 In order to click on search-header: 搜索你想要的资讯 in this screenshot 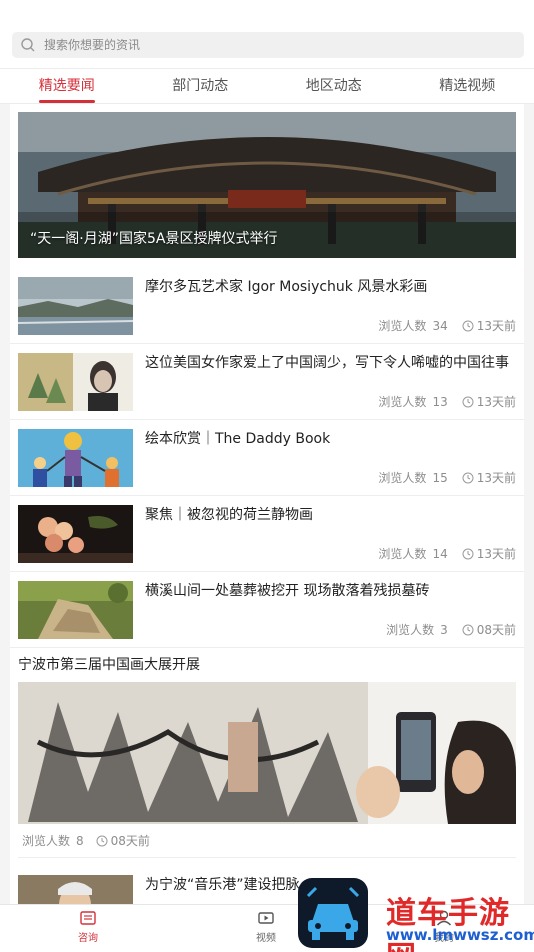, I will do `click(267, 34)`.